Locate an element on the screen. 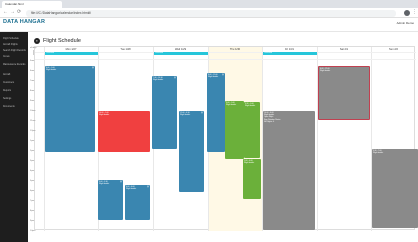 This screenshot has width=418, height=242. hour-label: 8am is located at coordinates (32, 91).